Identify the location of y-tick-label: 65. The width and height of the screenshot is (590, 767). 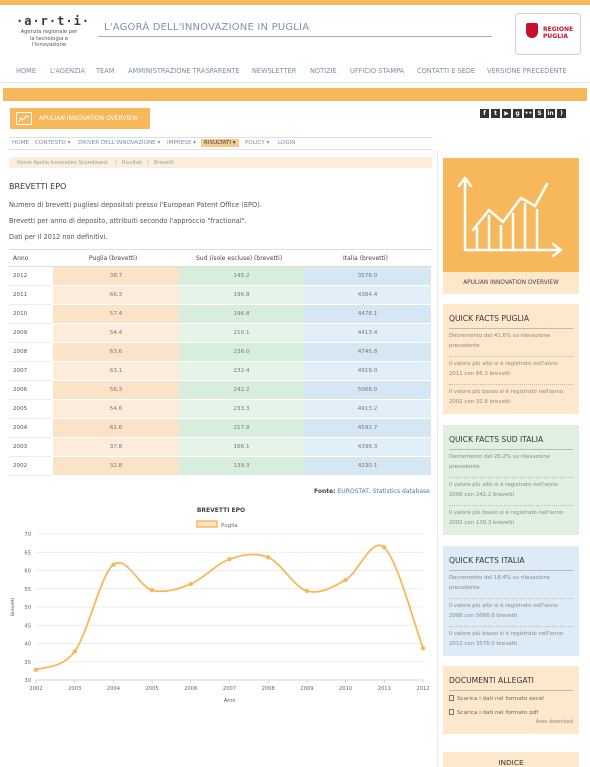
(27, 553).